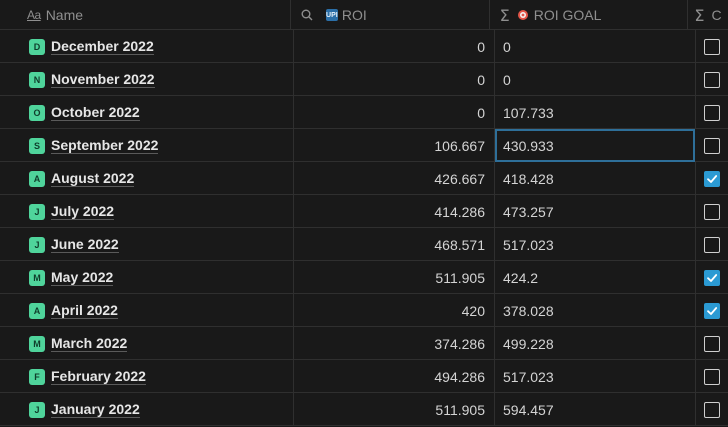 The image size is (728, 427). I want to click on check-icon, so click(712, 178).